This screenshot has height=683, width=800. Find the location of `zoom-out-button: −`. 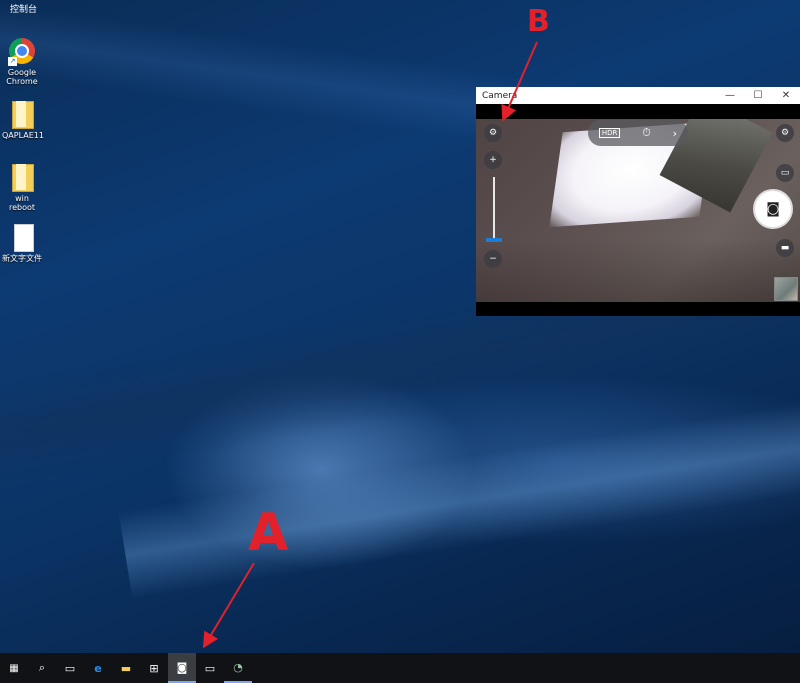

zoom-out-button: − is located at coordinates (493, 259).